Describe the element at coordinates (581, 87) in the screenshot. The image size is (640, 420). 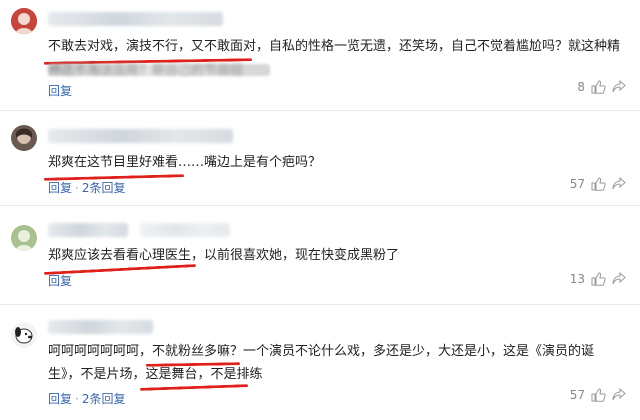
I see `like-count: 8` at that location.